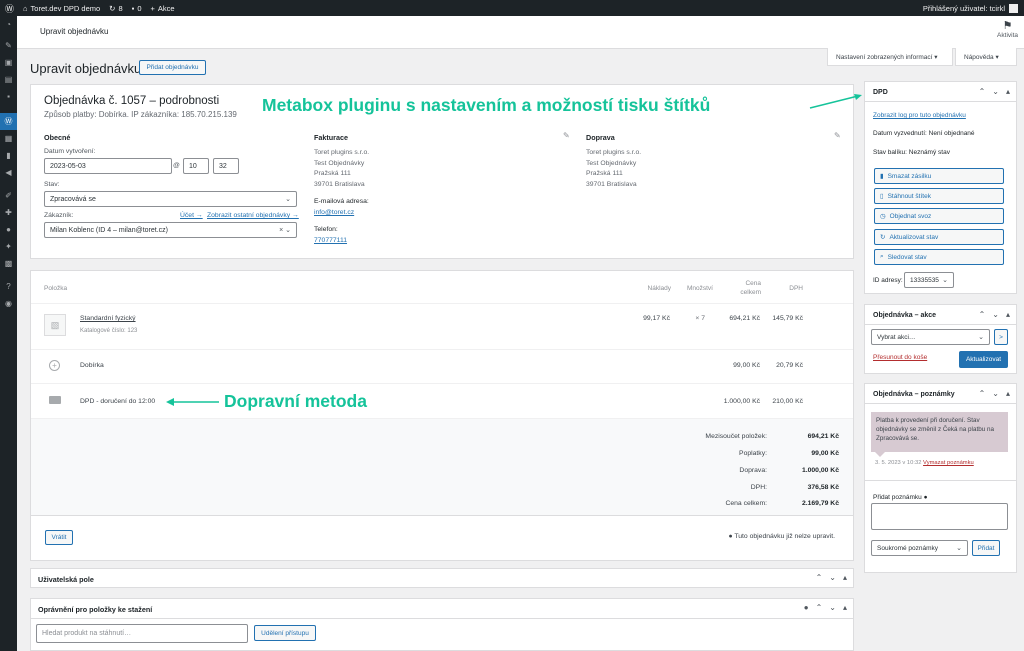  What do you see at coordinates (285, 633) in the screenshot?
I see `grant-access-button: Udělení přístupu` at bounding box center [285, 633].